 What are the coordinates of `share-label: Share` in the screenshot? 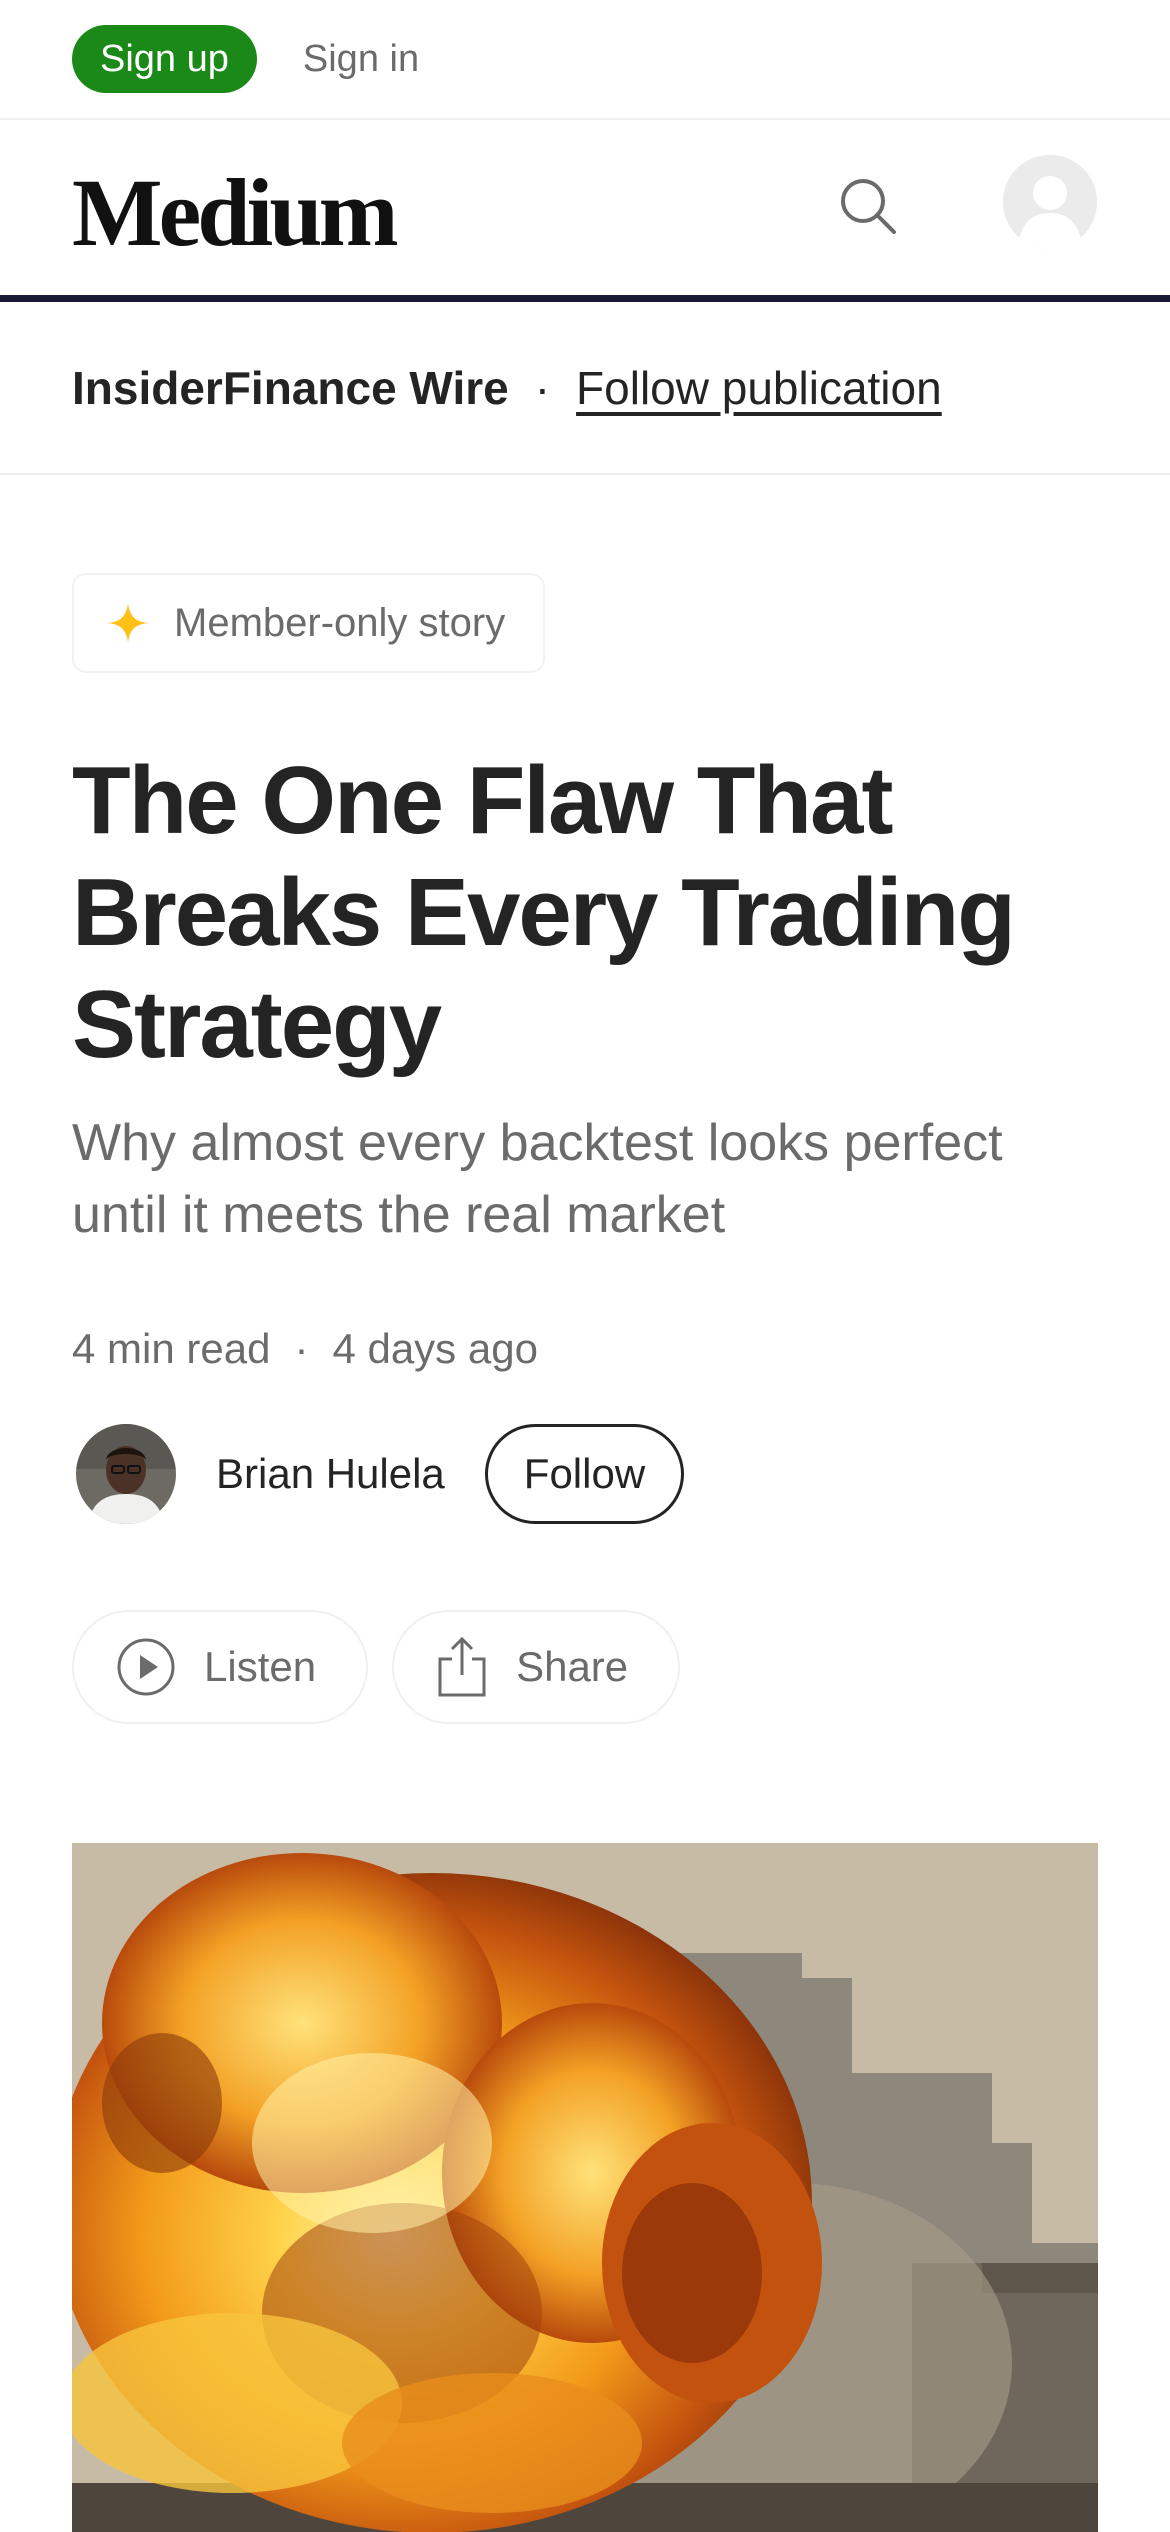 It's located at (572, 1666).